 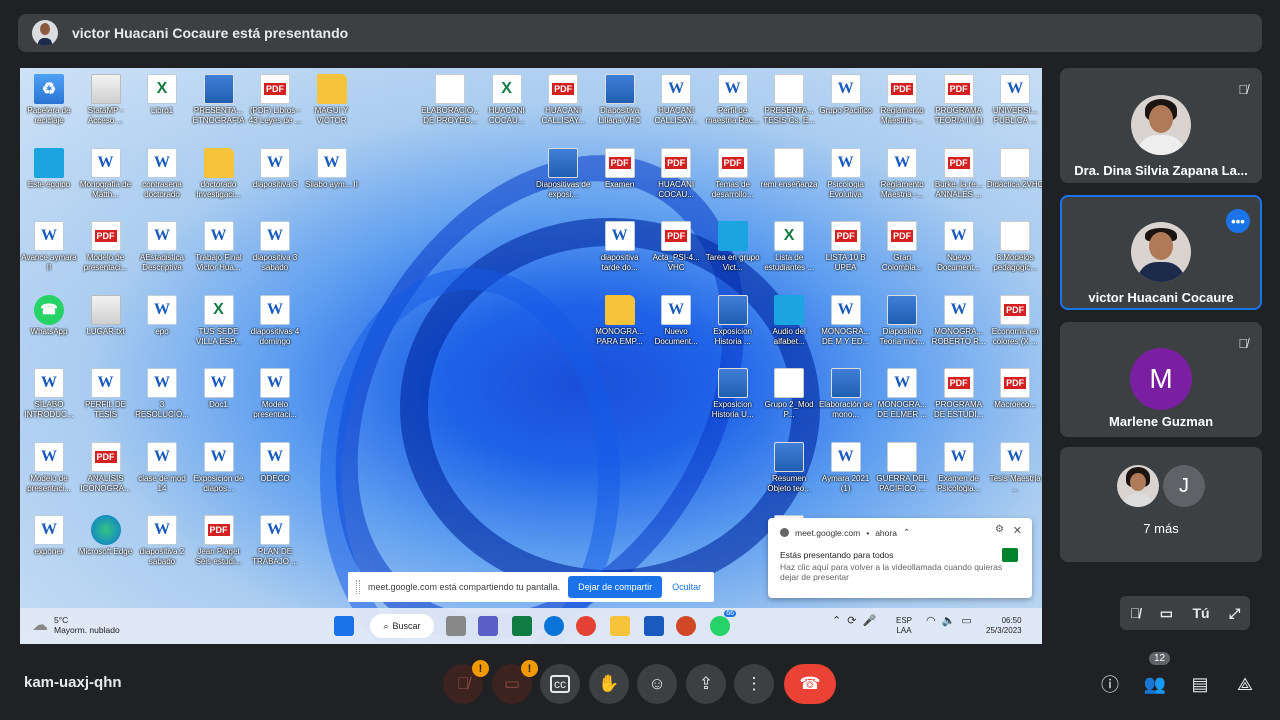 What do you see at coordinates (620, 626) in the screenshot?
I see `file-explorer-icon` at bounding box center [620, 626].